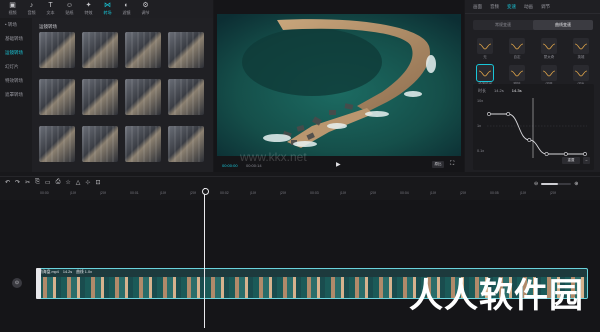 The height and width of the screenshot is (332, 600). What do you see at coordinates (224, 193) in the screenshot?
I see `ruler-tick-label: 00:02` at bounding box center [224, 193].